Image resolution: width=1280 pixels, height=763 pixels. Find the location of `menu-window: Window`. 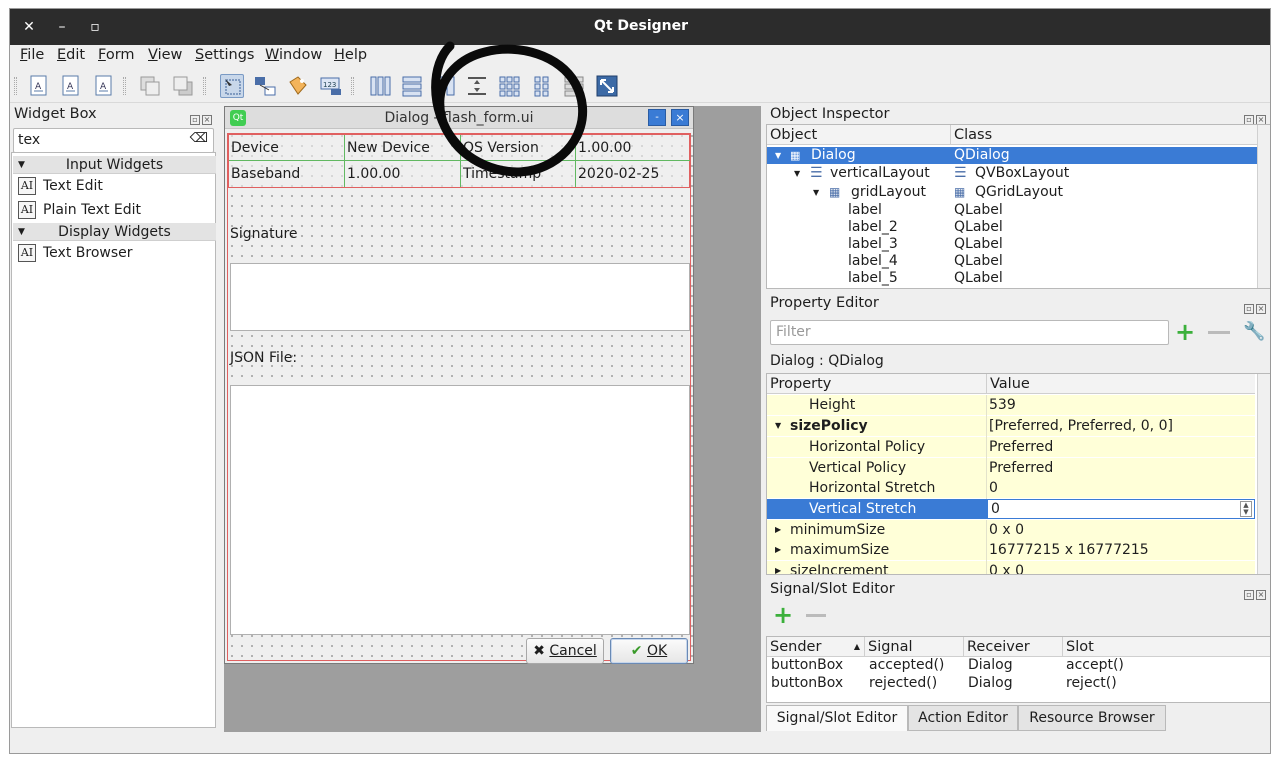

menu-window: Window is located at coordinates (293, 55).